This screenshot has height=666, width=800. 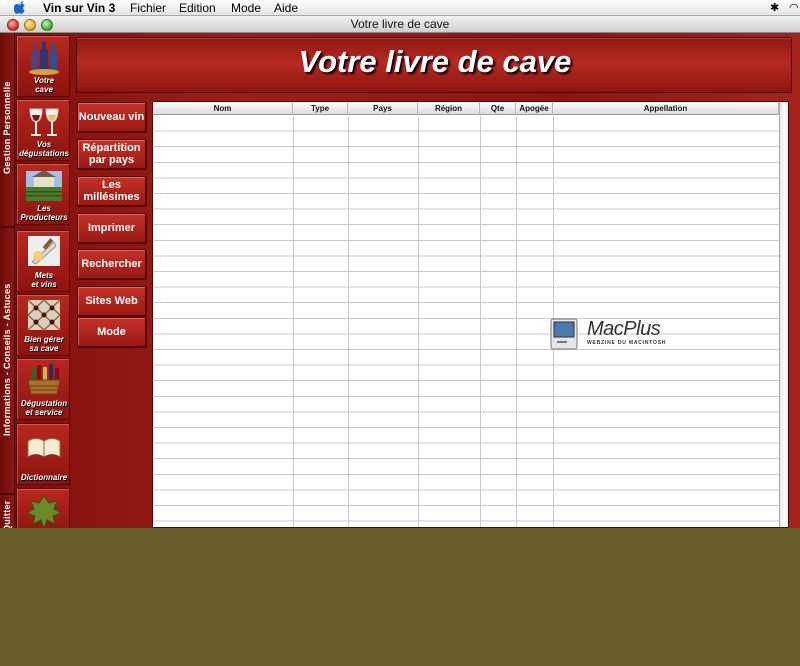 I want to click on cheese-knife-icon, so click(x=44, y=251).